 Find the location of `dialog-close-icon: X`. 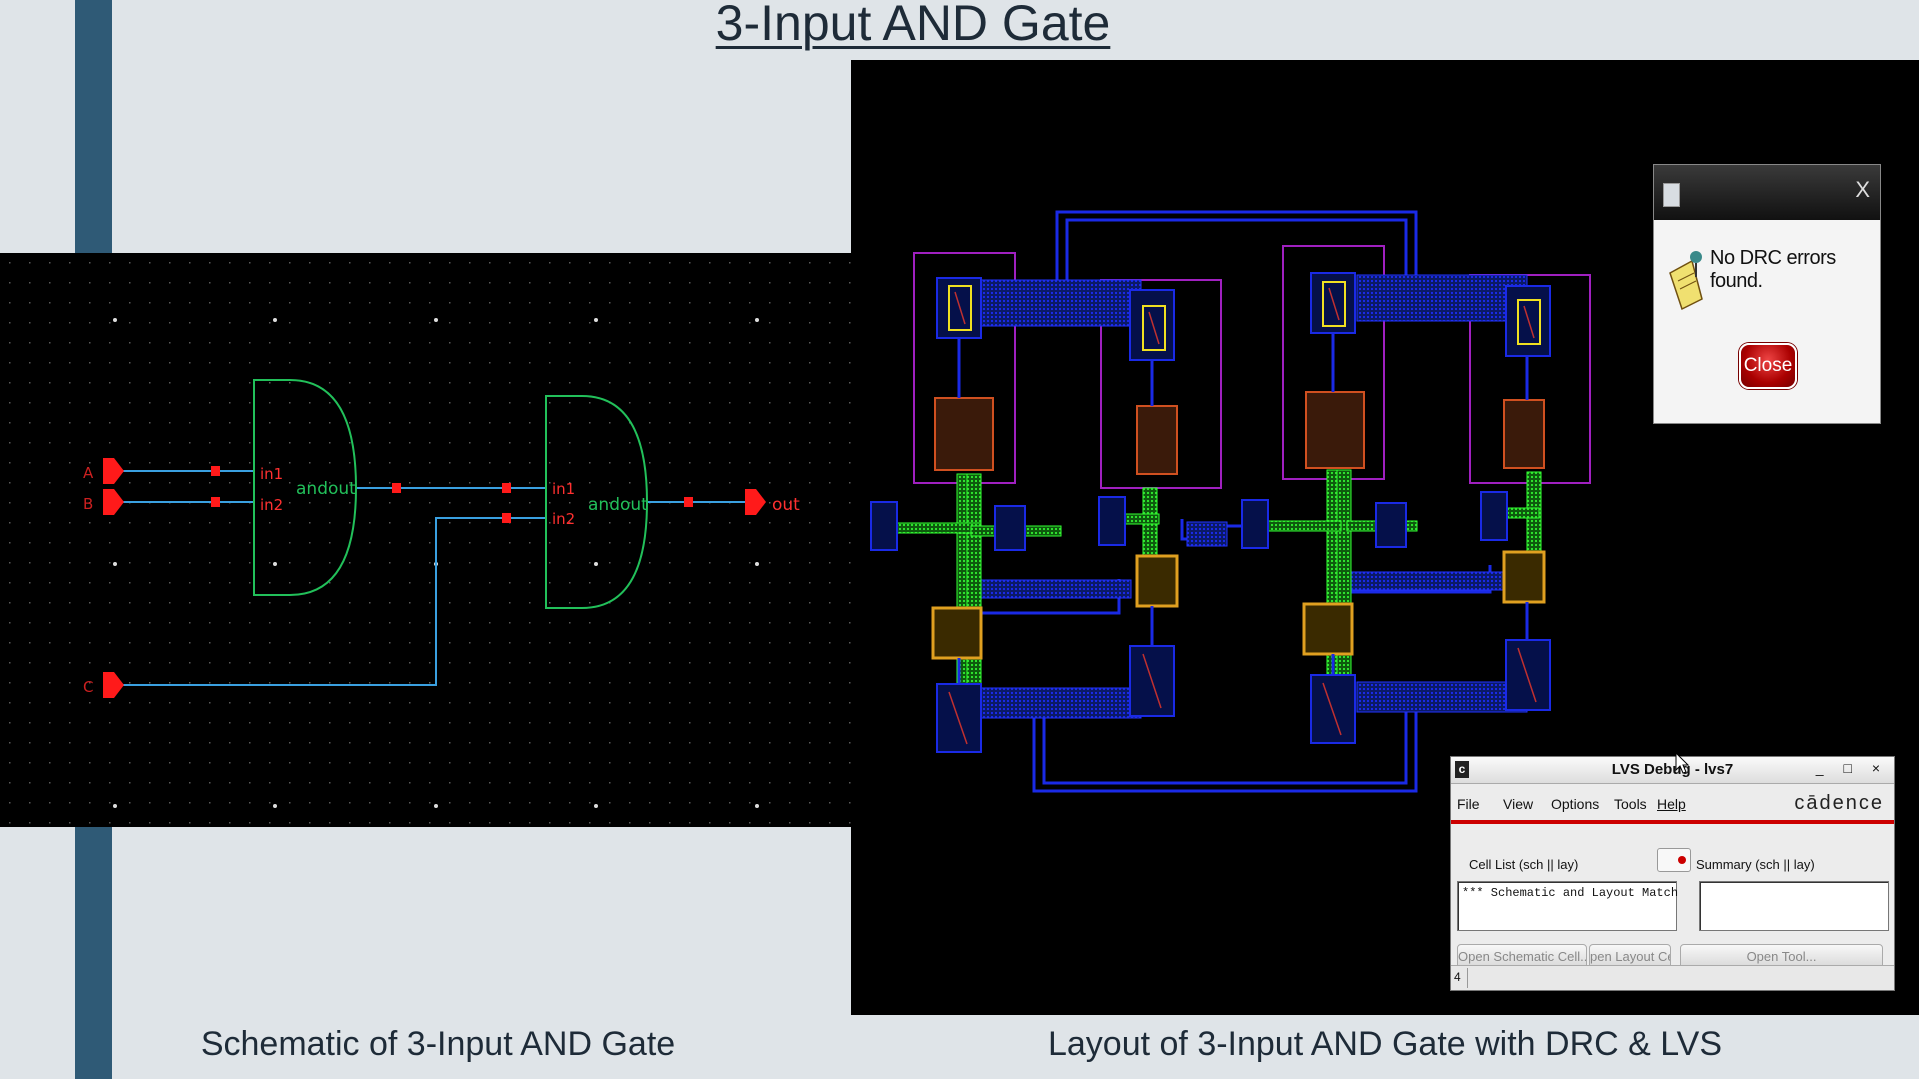

dialog-close-icon: X is located at coordinates (1862, 190).